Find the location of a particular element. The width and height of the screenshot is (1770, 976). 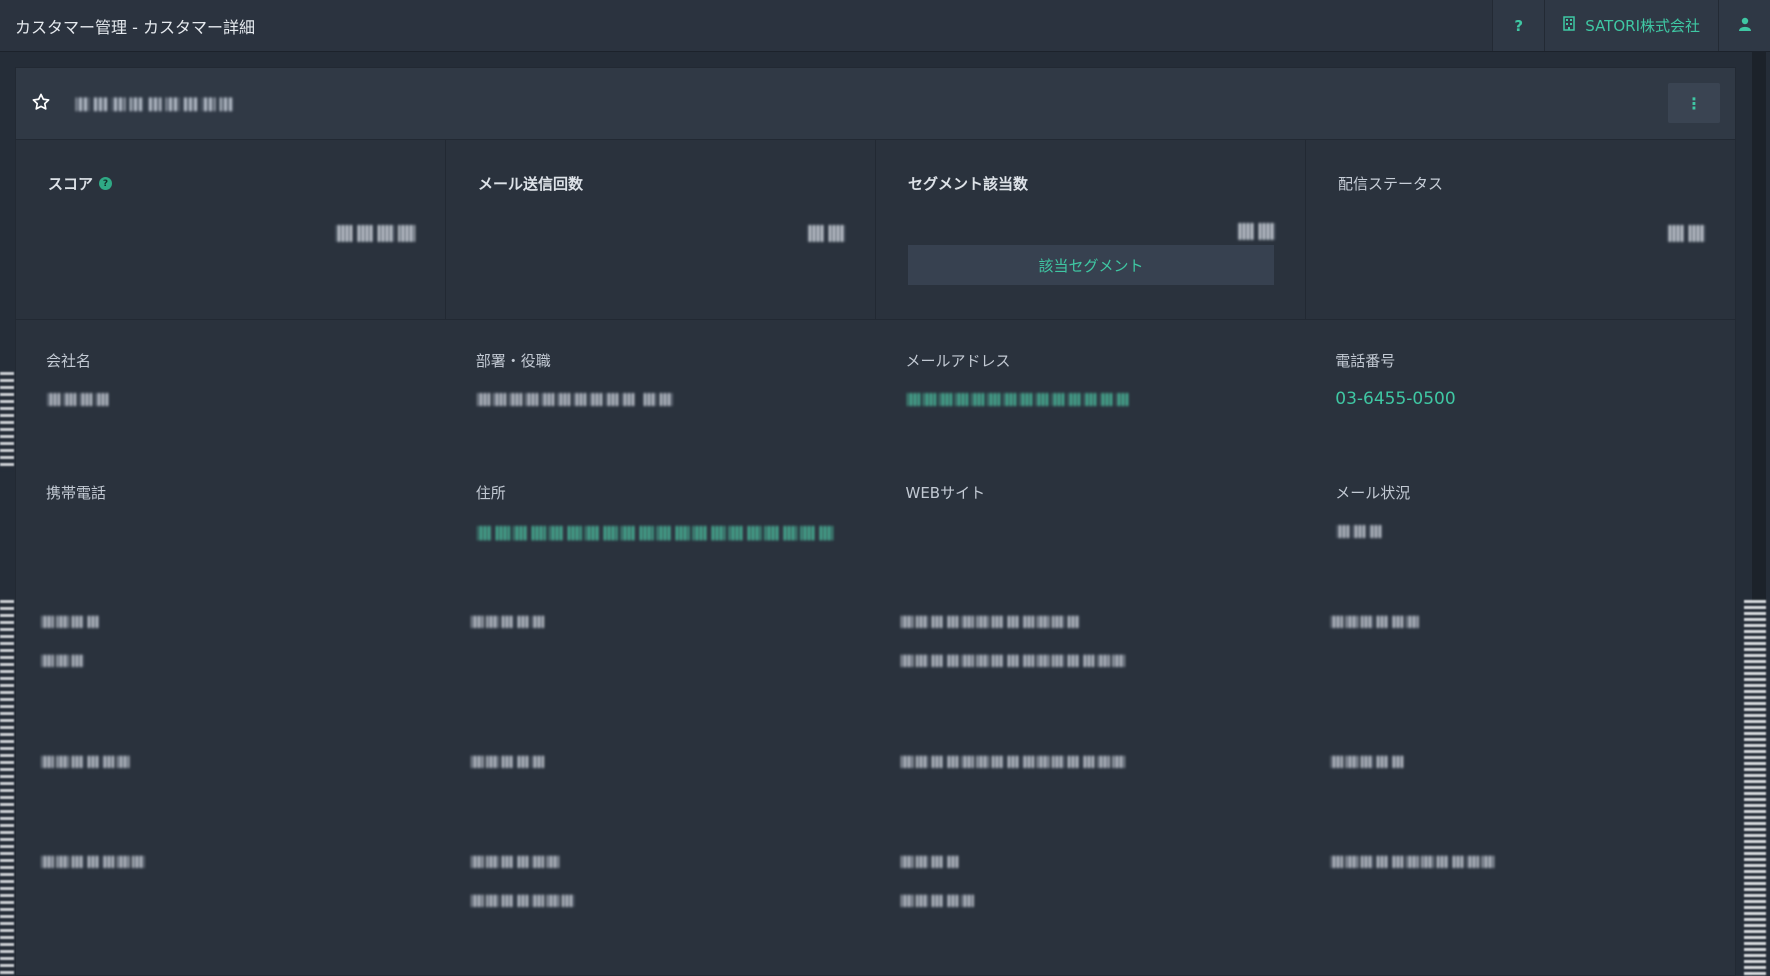

customer-name: ■■■■■■■■■ is located at coordinates (155, 103).